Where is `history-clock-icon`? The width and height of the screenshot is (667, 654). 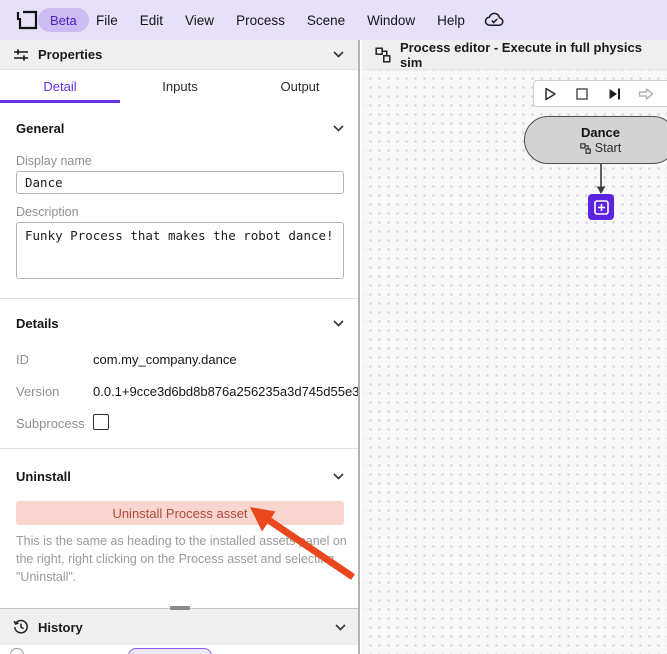
history-clock-icon is located at coordinates (20, 626).